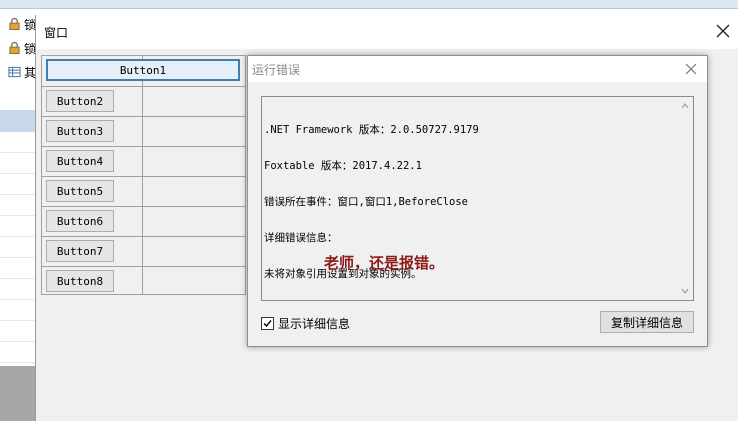 This screenshot has width=738, height=421. Describe the element at coordinates (143, 221) in the screenshot. I see `table-row: Button6` at that location.